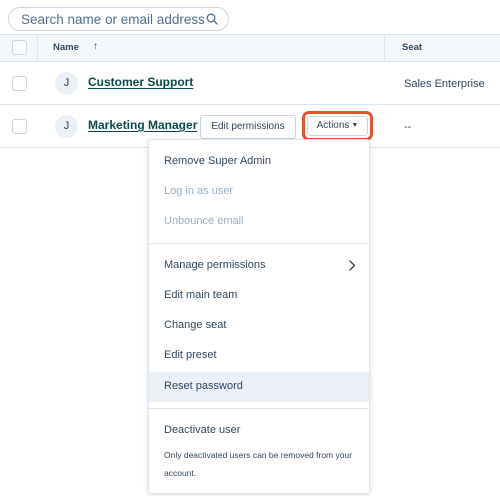 This screenshot has height=496, width=500. I want to click on search-icon, so click(212, 19).